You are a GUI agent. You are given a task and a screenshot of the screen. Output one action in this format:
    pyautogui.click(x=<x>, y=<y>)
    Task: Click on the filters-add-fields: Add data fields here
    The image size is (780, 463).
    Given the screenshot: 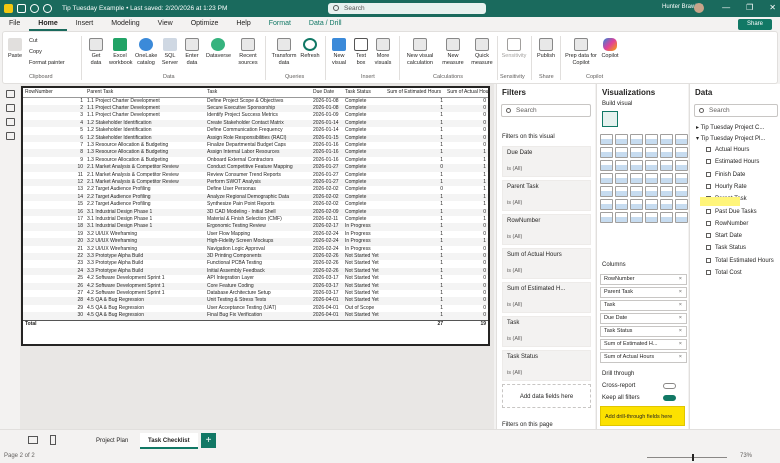 What is the action you would take?
    pyautogui.click(x=546, y=396)
    